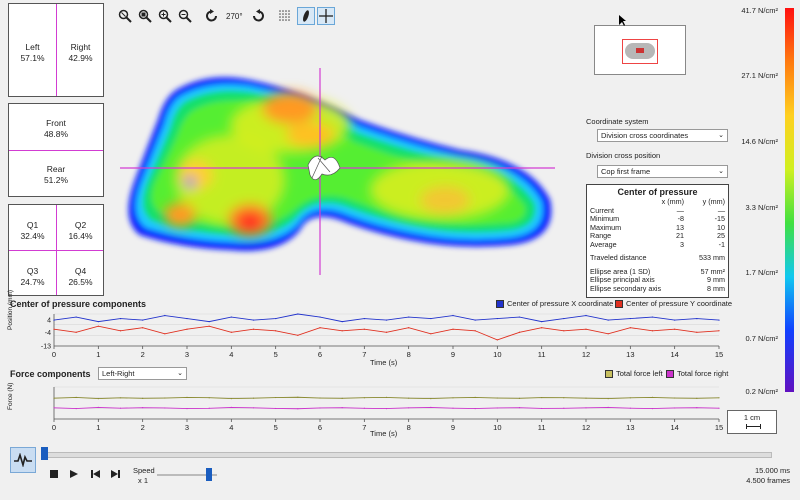  Describe the element at coordinates (95, 475) in the screenshot. I see `skip-back-button` at that location.